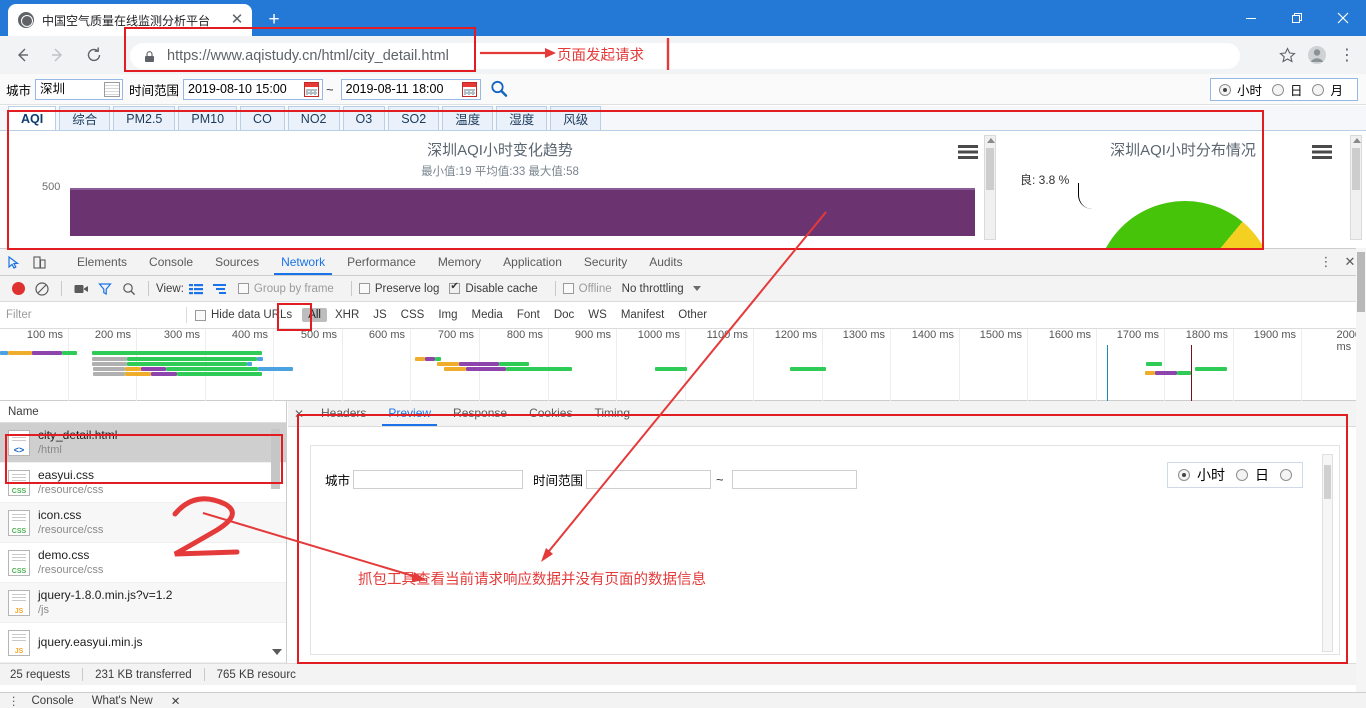 The image size is (1366, 708). I want to click on devtools-tab-security: Security, so click(605, 262).